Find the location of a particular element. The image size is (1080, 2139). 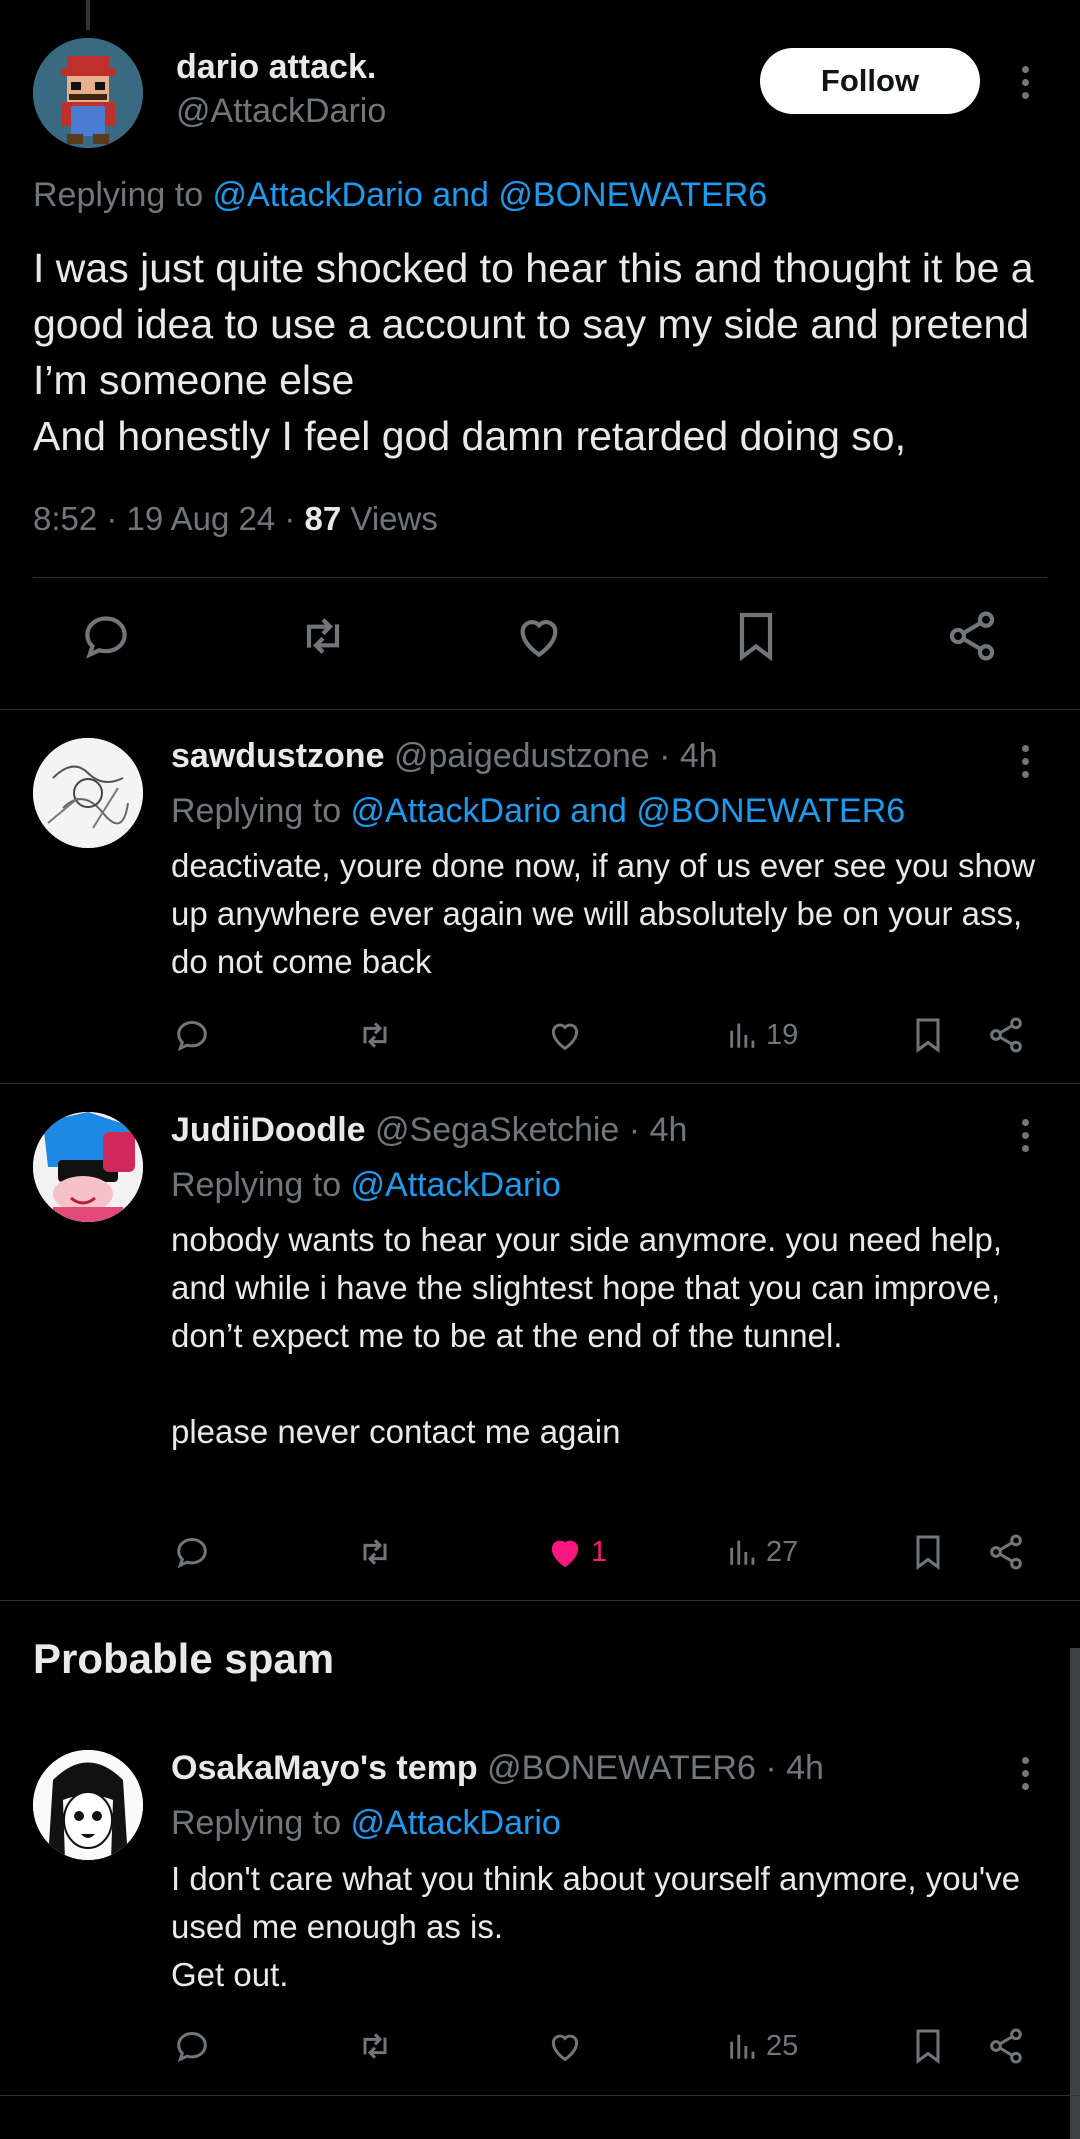

reply-author-name: JudiiDoodle is located at coordinates (268, 1130).